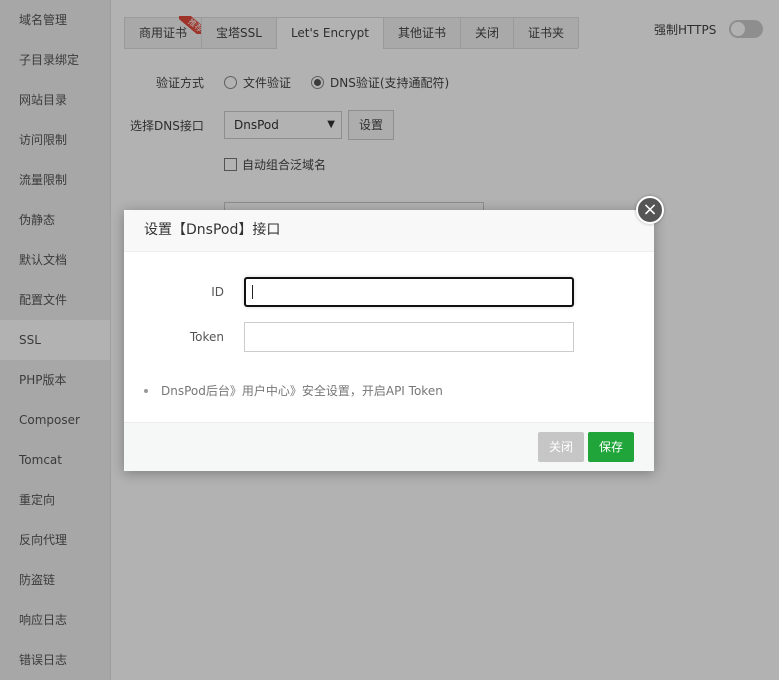 The height and width of the screenshot is (680, 779). I want to click on token-label: Token, so click(206, 337).